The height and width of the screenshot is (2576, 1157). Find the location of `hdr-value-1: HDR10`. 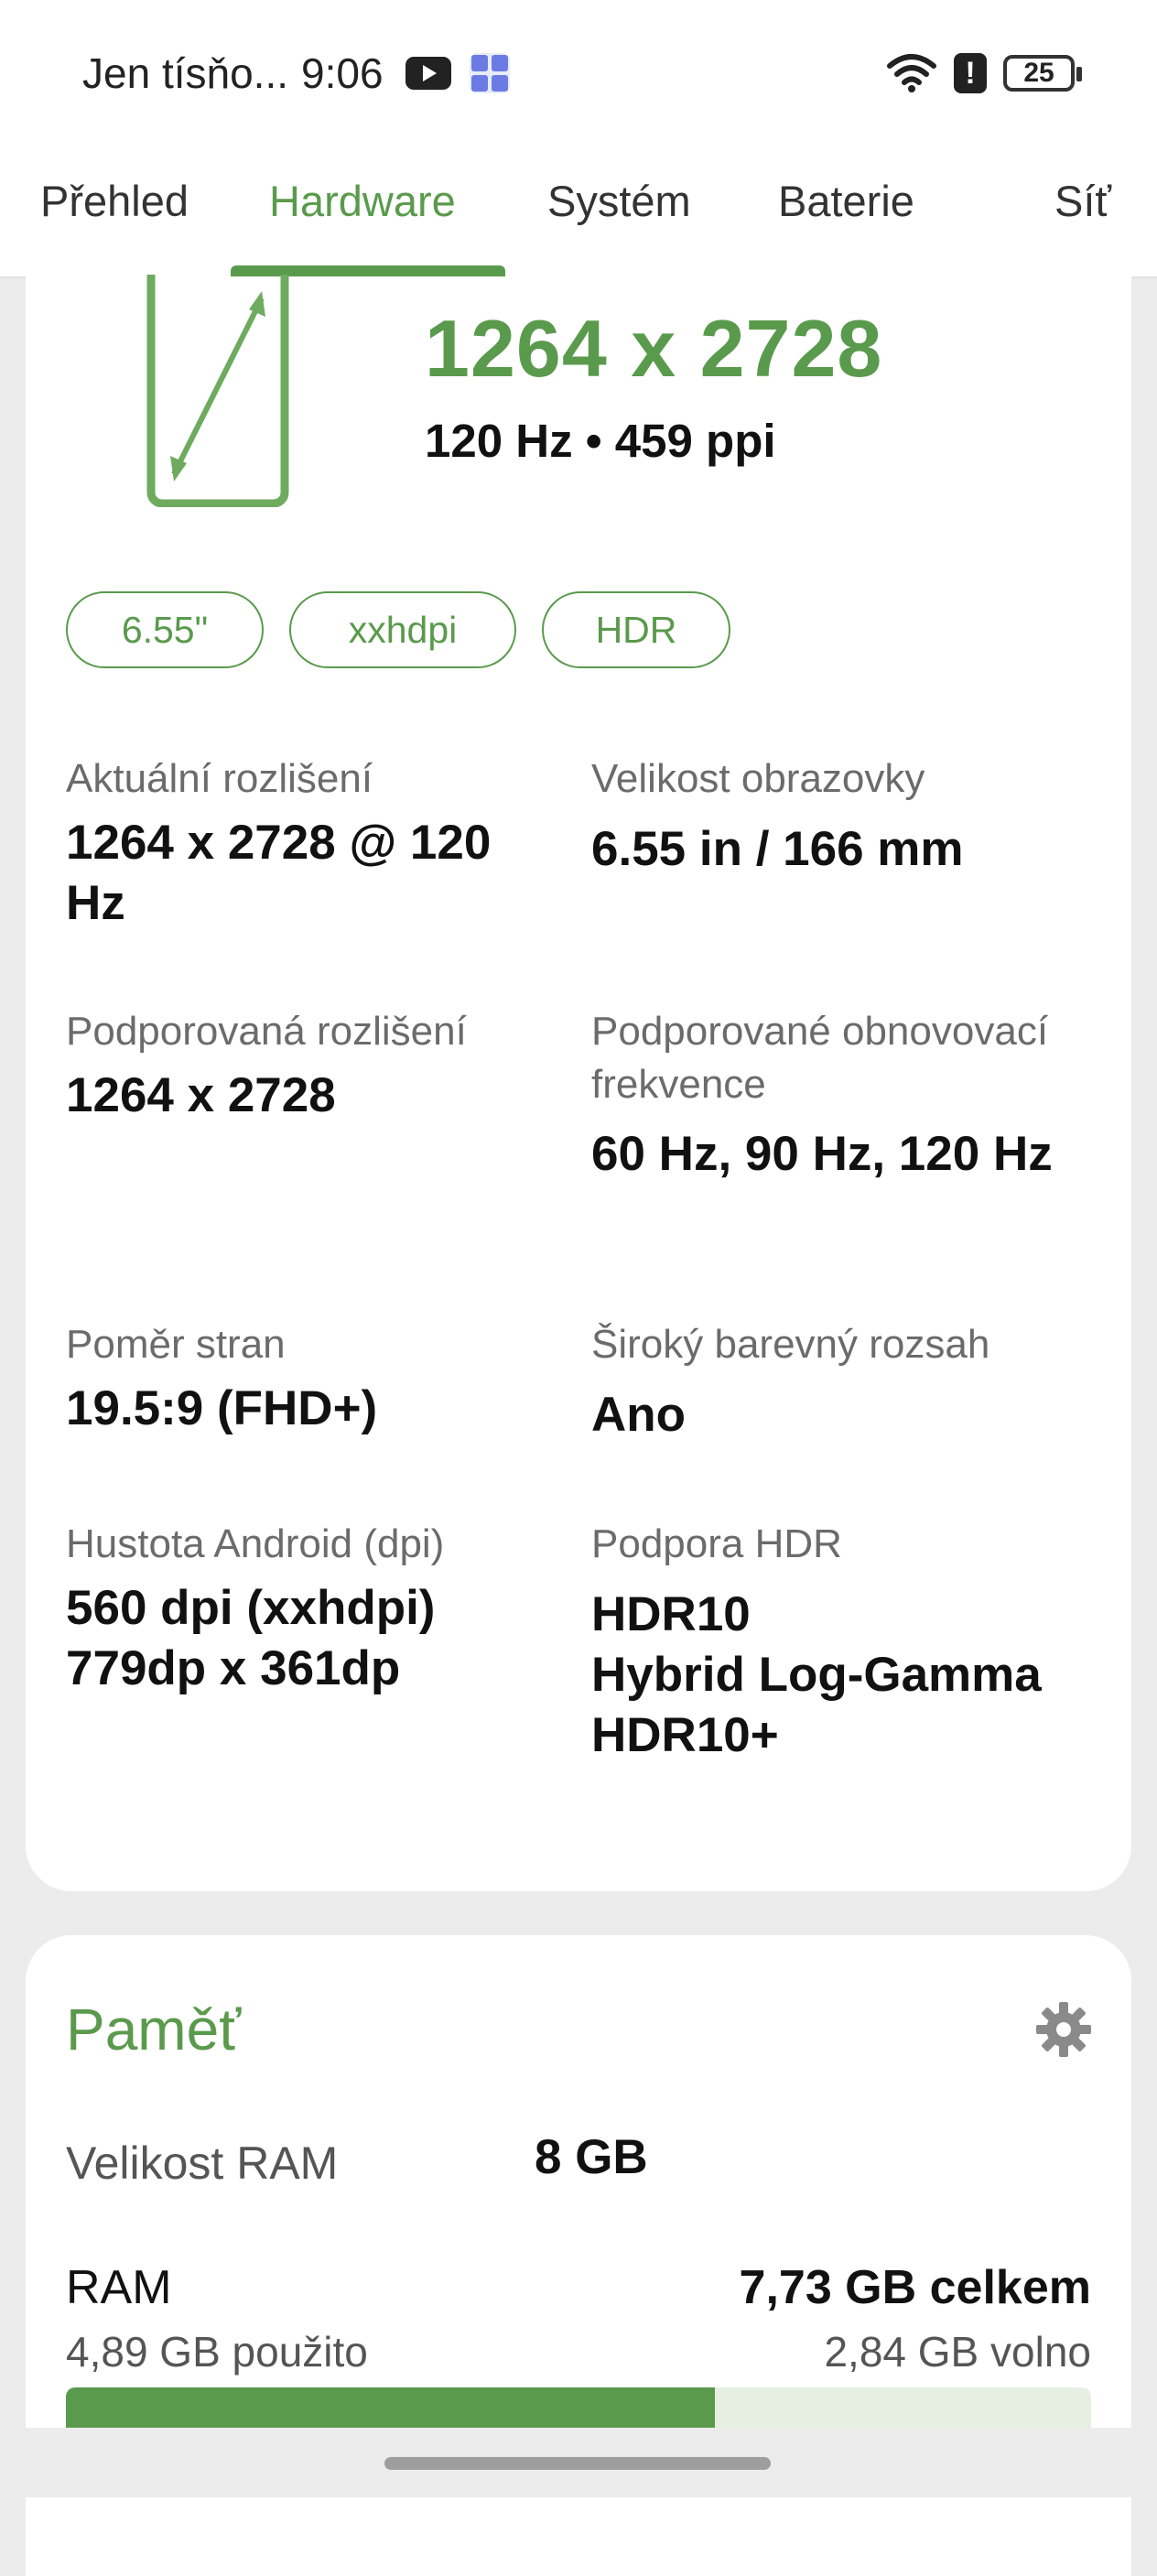

hdr-value-1: HDR10 is located at coordinates (671, 1614).